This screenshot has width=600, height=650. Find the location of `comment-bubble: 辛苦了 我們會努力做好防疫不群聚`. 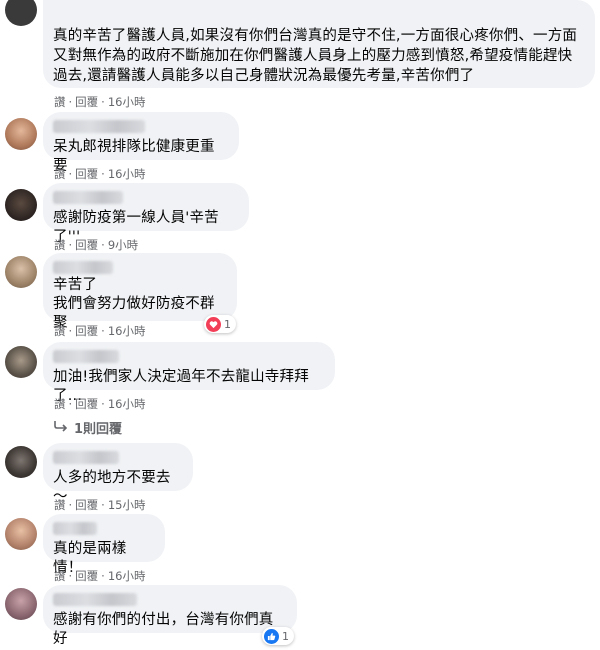

comment-bubble: 辛苦了 我們會努力做好防疫不群聚 is located at coordinates (140, 292).